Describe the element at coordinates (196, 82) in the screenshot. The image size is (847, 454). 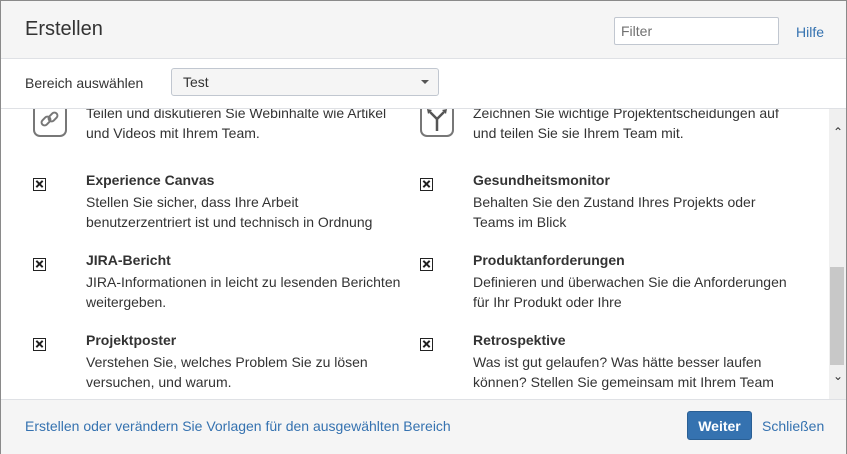
I see `space-selected-value: Test` at that location.